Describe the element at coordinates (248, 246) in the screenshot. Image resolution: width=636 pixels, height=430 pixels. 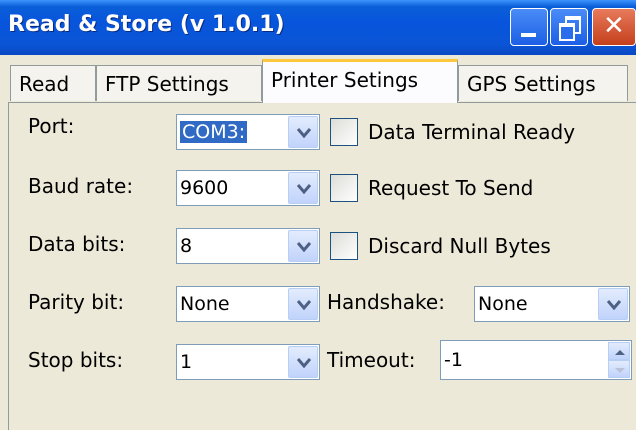
I see `data-bits-select: 8` at that location.